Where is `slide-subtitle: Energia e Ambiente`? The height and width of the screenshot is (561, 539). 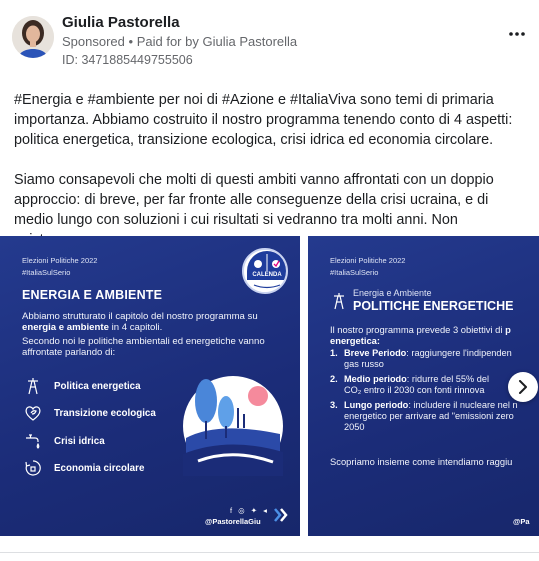
slide-subtitle: Energia e Ambiente is located at coordinates (392, 293).